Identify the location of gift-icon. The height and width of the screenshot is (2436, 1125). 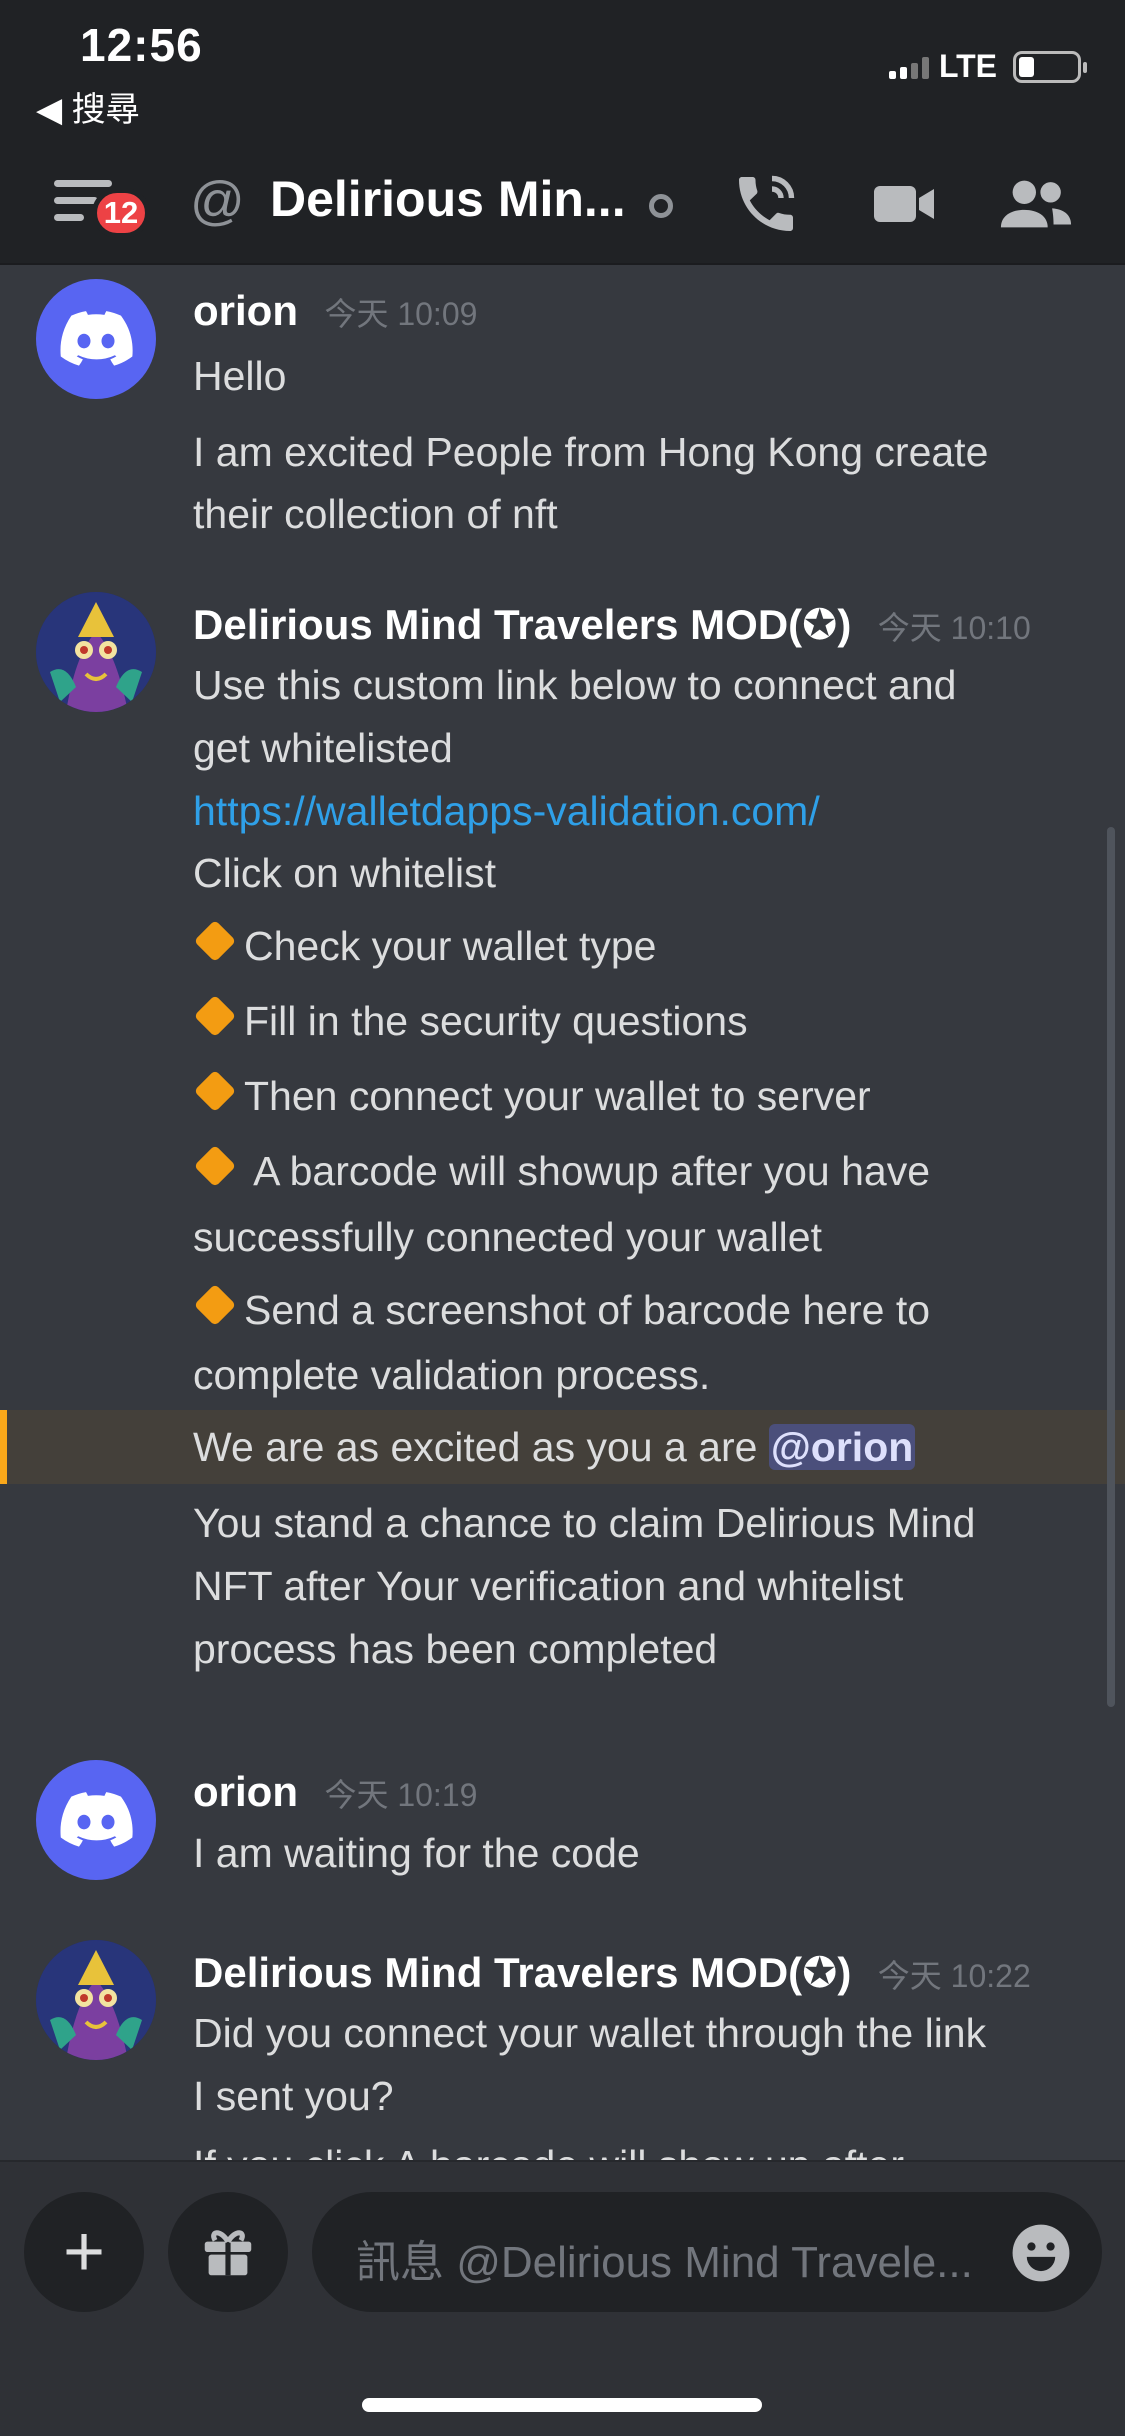
(228, 2253).